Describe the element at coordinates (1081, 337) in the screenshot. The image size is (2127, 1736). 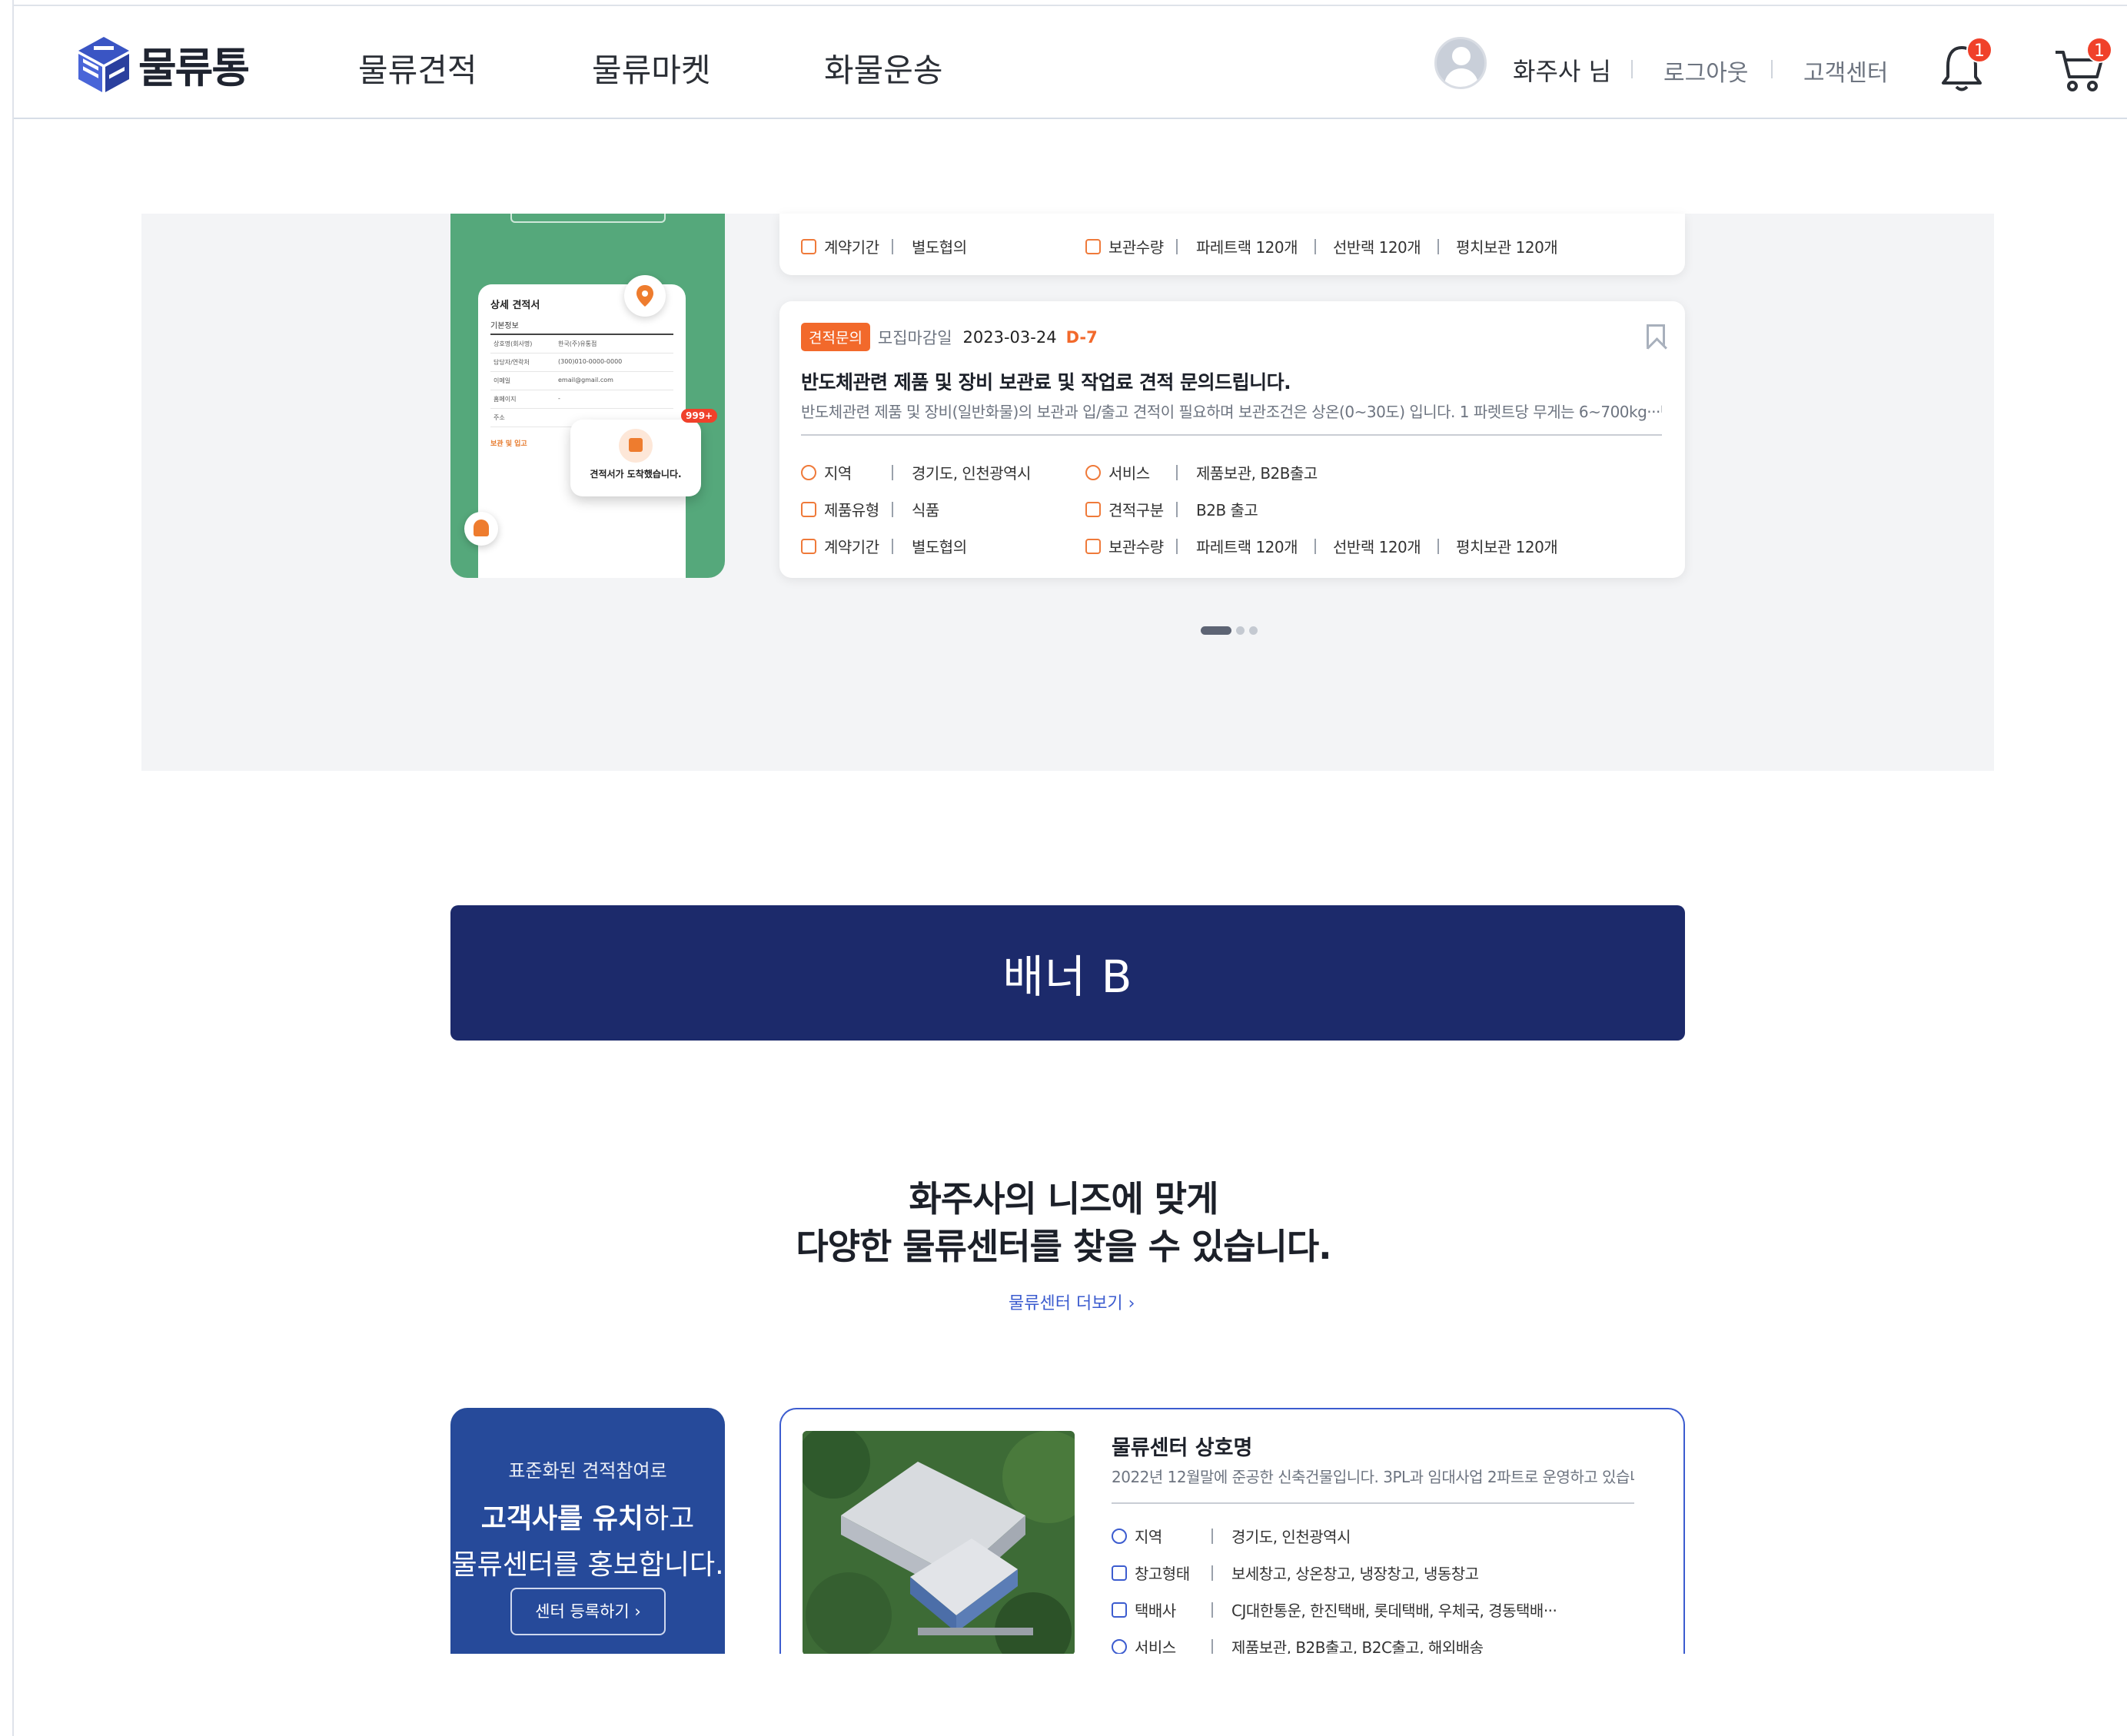
I see `dday-badge: D-7` at that location.